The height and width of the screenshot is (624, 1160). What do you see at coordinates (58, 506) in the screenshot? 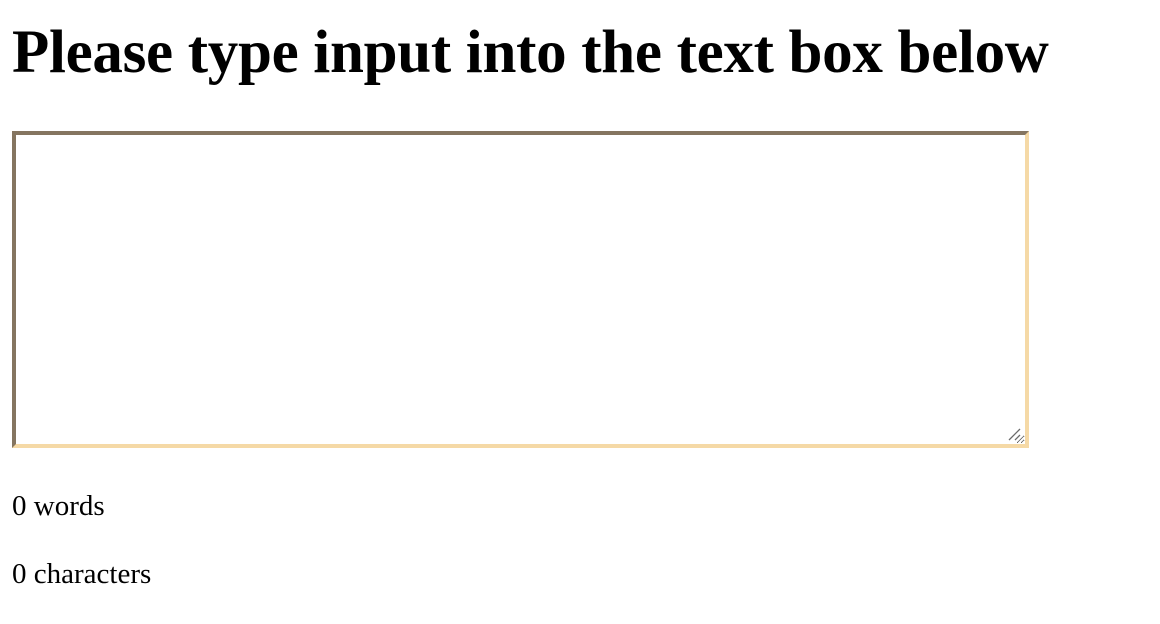
I see `word-count: 0 words` at bounding box center [58, 506].